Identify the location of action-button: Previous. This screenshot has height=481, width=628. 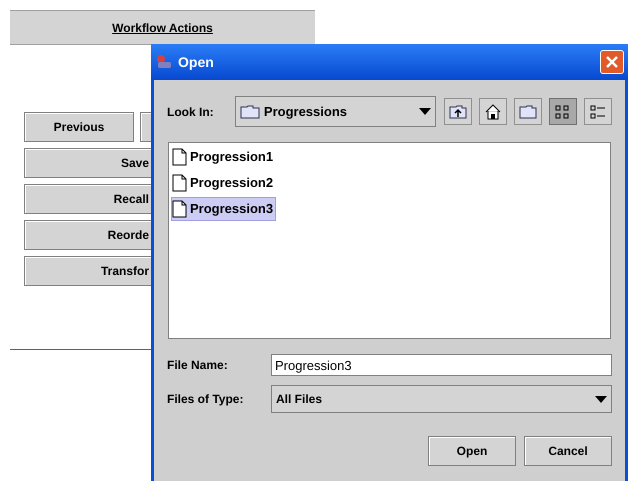
(79, 127).